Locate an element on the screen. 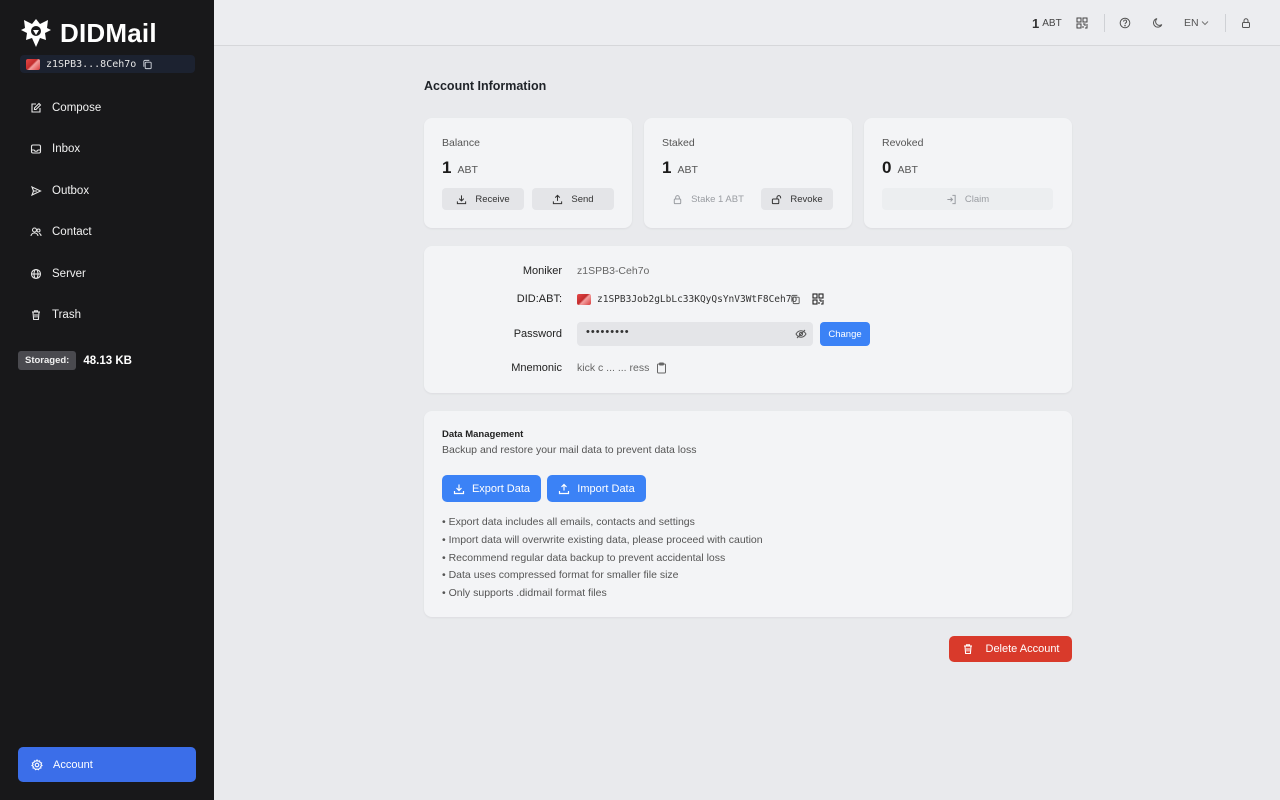 This screenshot has height=800, width=1280. revoked-unit: ABT is located at coordinates (907, 170).